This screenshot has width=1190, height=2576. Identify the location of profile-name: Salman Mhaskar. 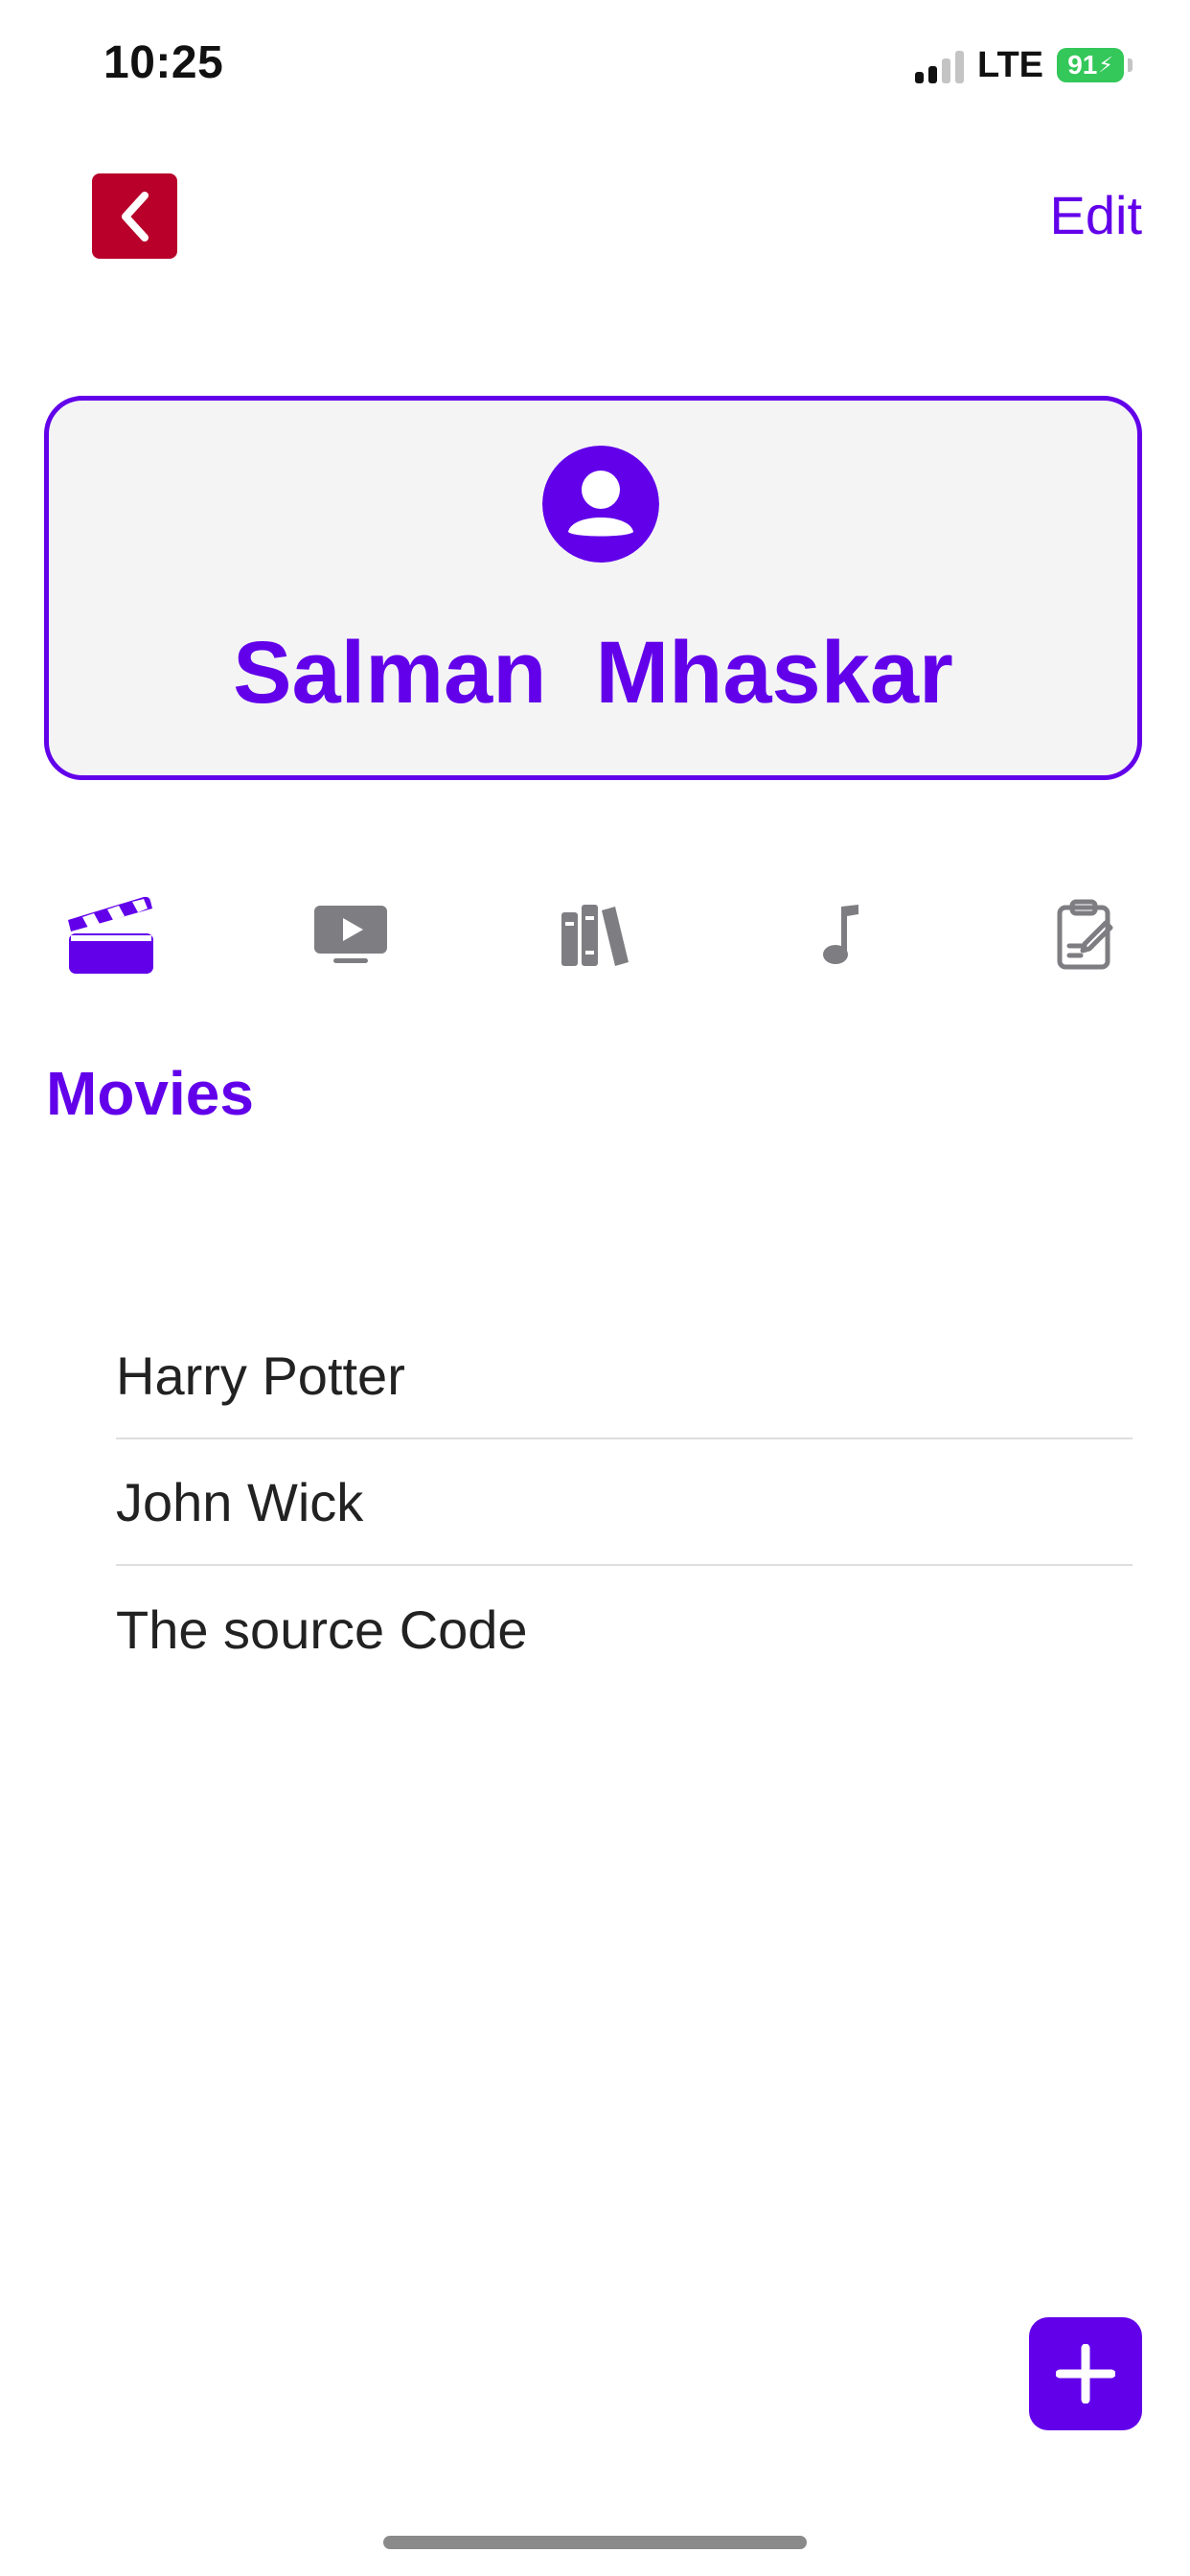
(593, 673).